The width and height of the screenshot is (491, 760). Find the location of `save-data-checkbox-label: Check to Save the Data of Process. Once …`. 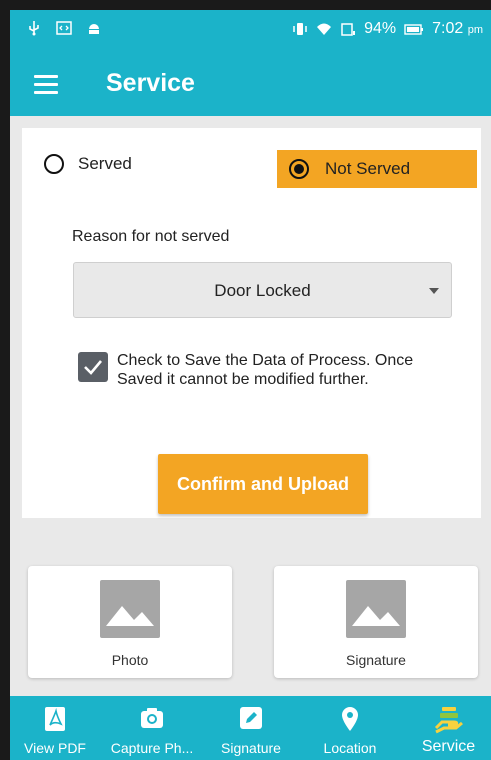

save-data-checkbox-label: Check to Save the Data of Process. Once … is located at coordinates (265, 370).